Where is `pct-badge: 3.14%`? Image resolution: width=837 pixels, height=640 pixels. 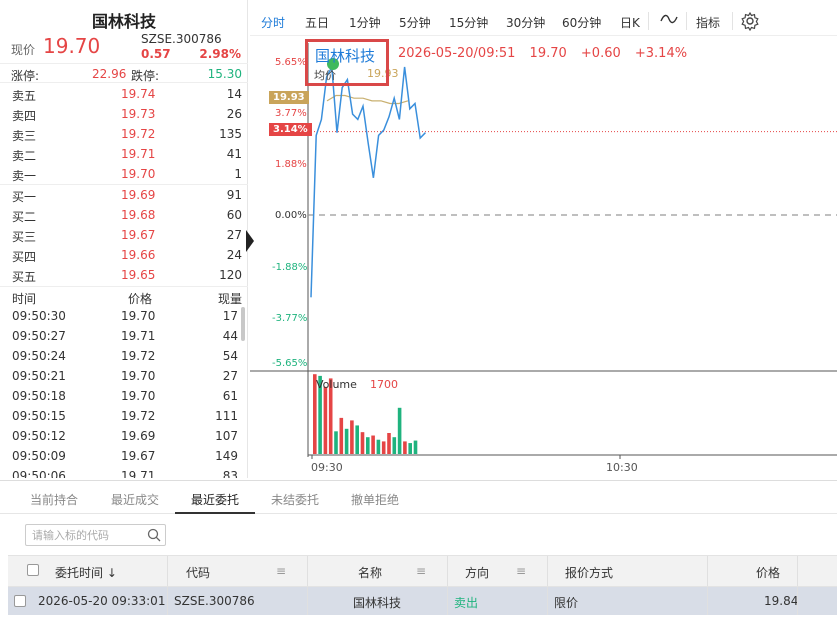 pct-badge: 3.14% is located at coordinates (290, 129).